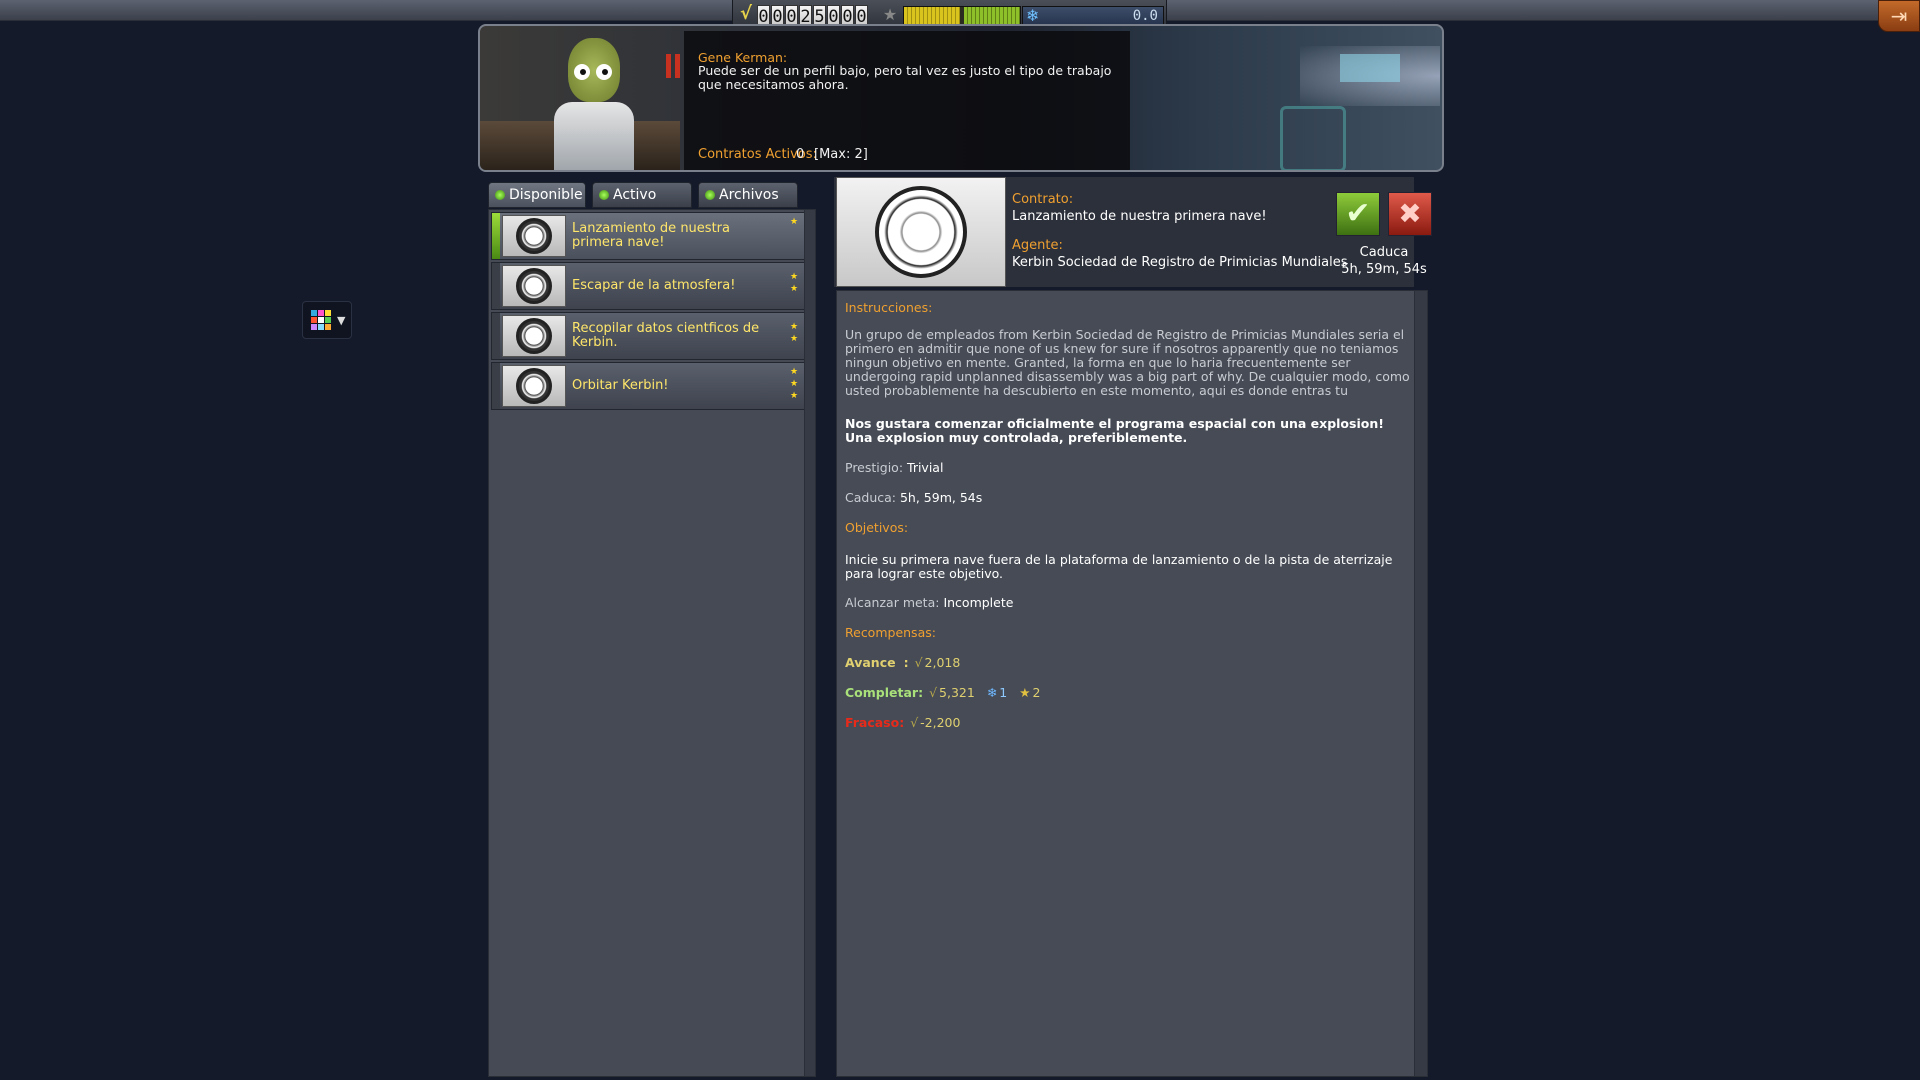  Describe the element at coordinates (546, 195) in the screenshot. I see `tab-label: Disponible` at that location.